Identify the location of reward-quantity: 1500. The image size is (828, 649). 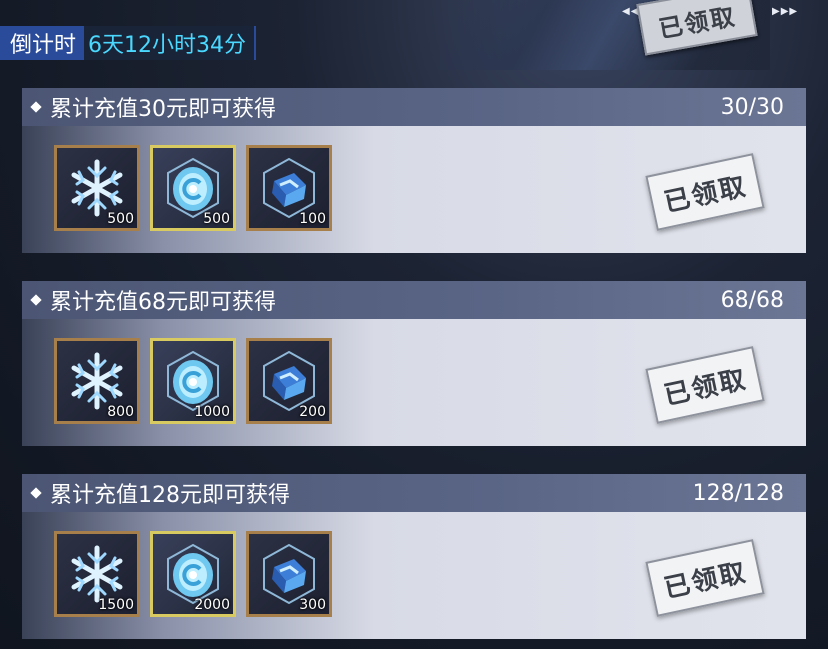
(116, 605).